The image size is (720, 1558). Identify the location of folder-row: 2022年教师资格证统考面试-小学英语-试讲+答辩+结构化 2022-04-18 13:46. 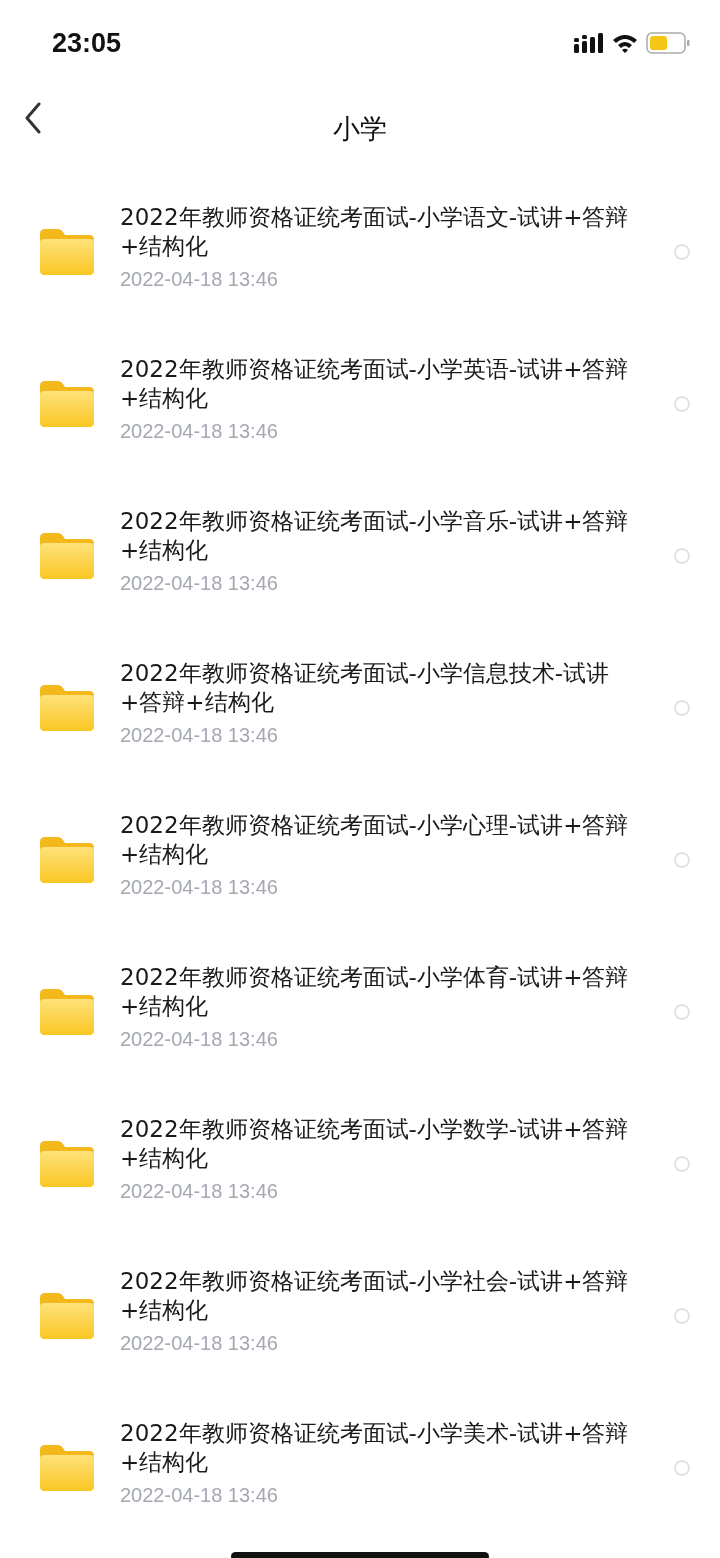
(360, 404).